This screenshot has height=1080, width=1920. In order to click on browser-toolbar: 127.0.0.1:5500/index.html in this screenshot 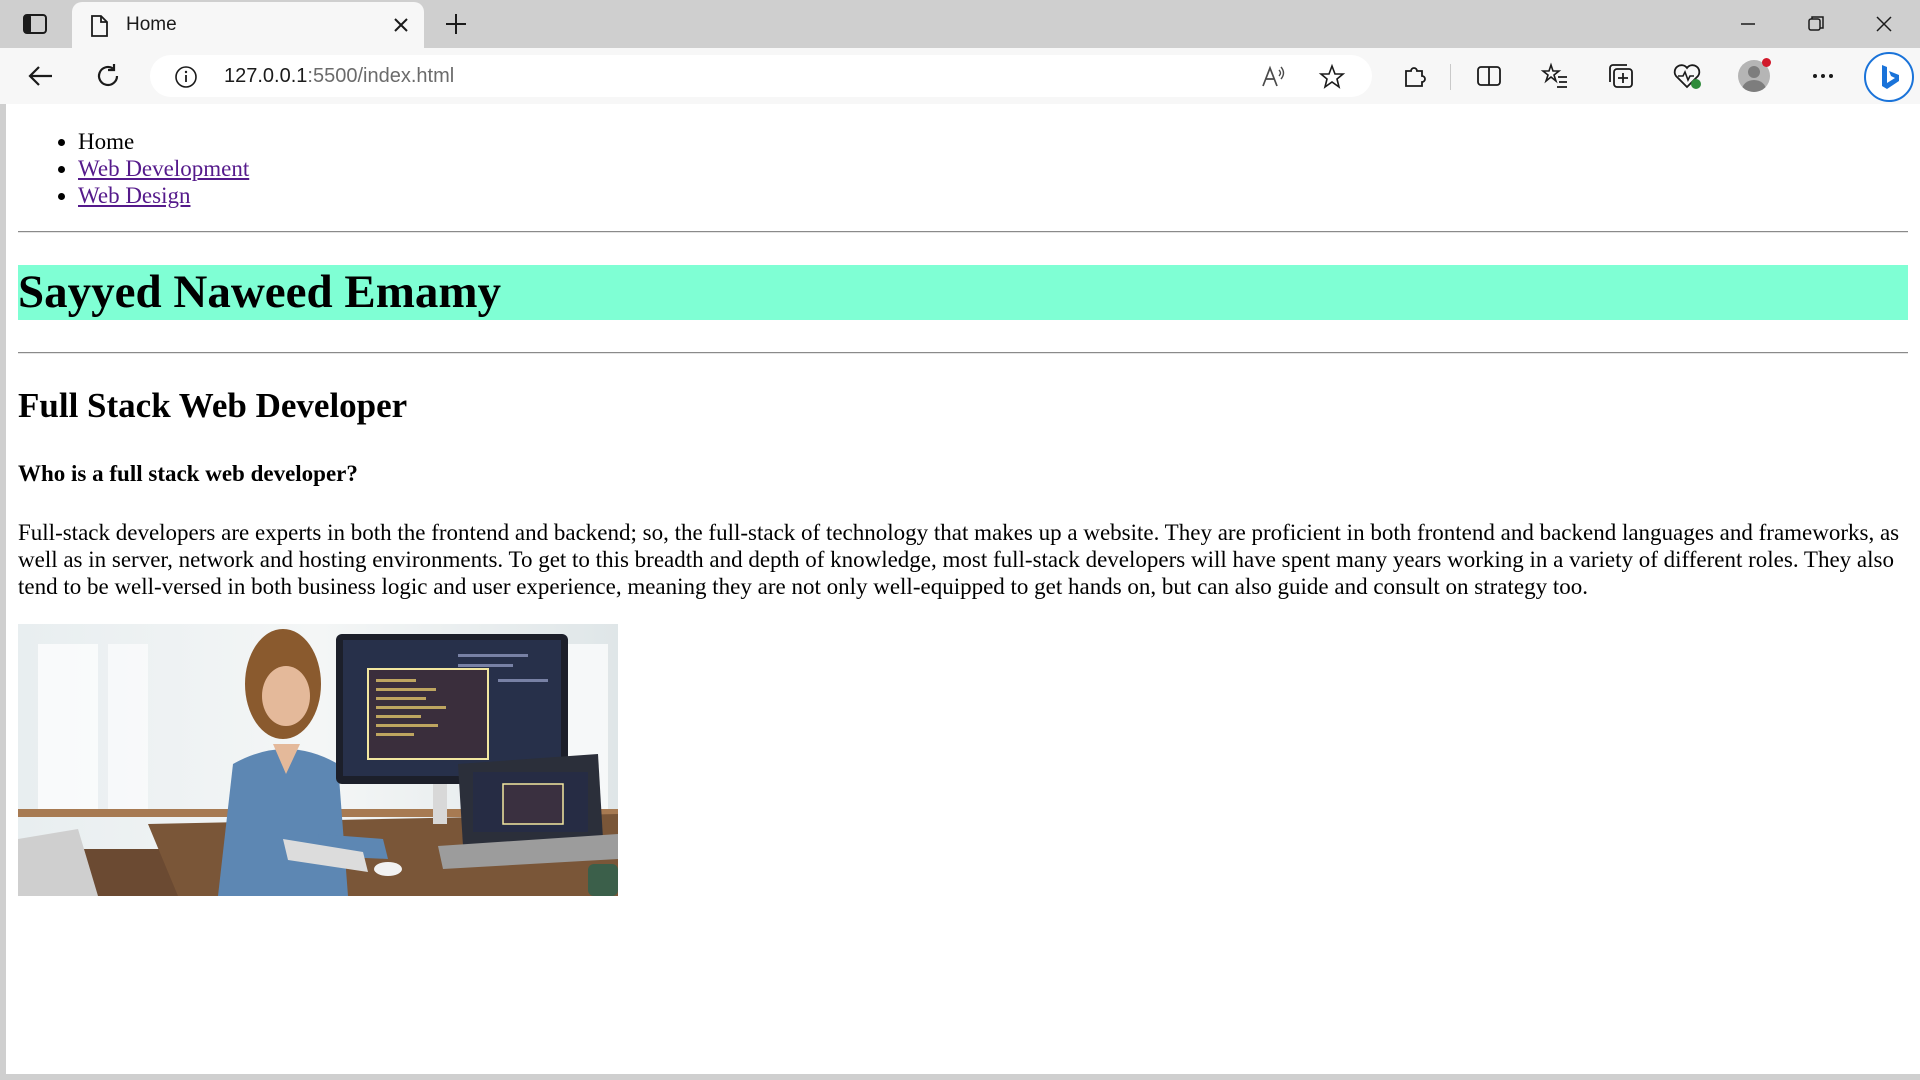, I will do `click(960, 76)`.